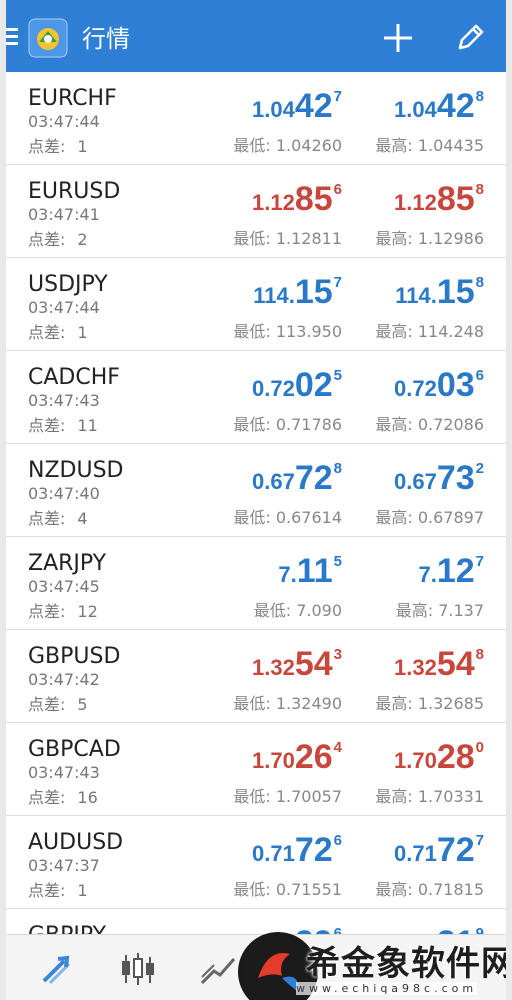 The width and height of the screenshot is (512, 1000). Describe the element at coordinates (13, 38) in the screenshot. I see `menu-icon` at that location.